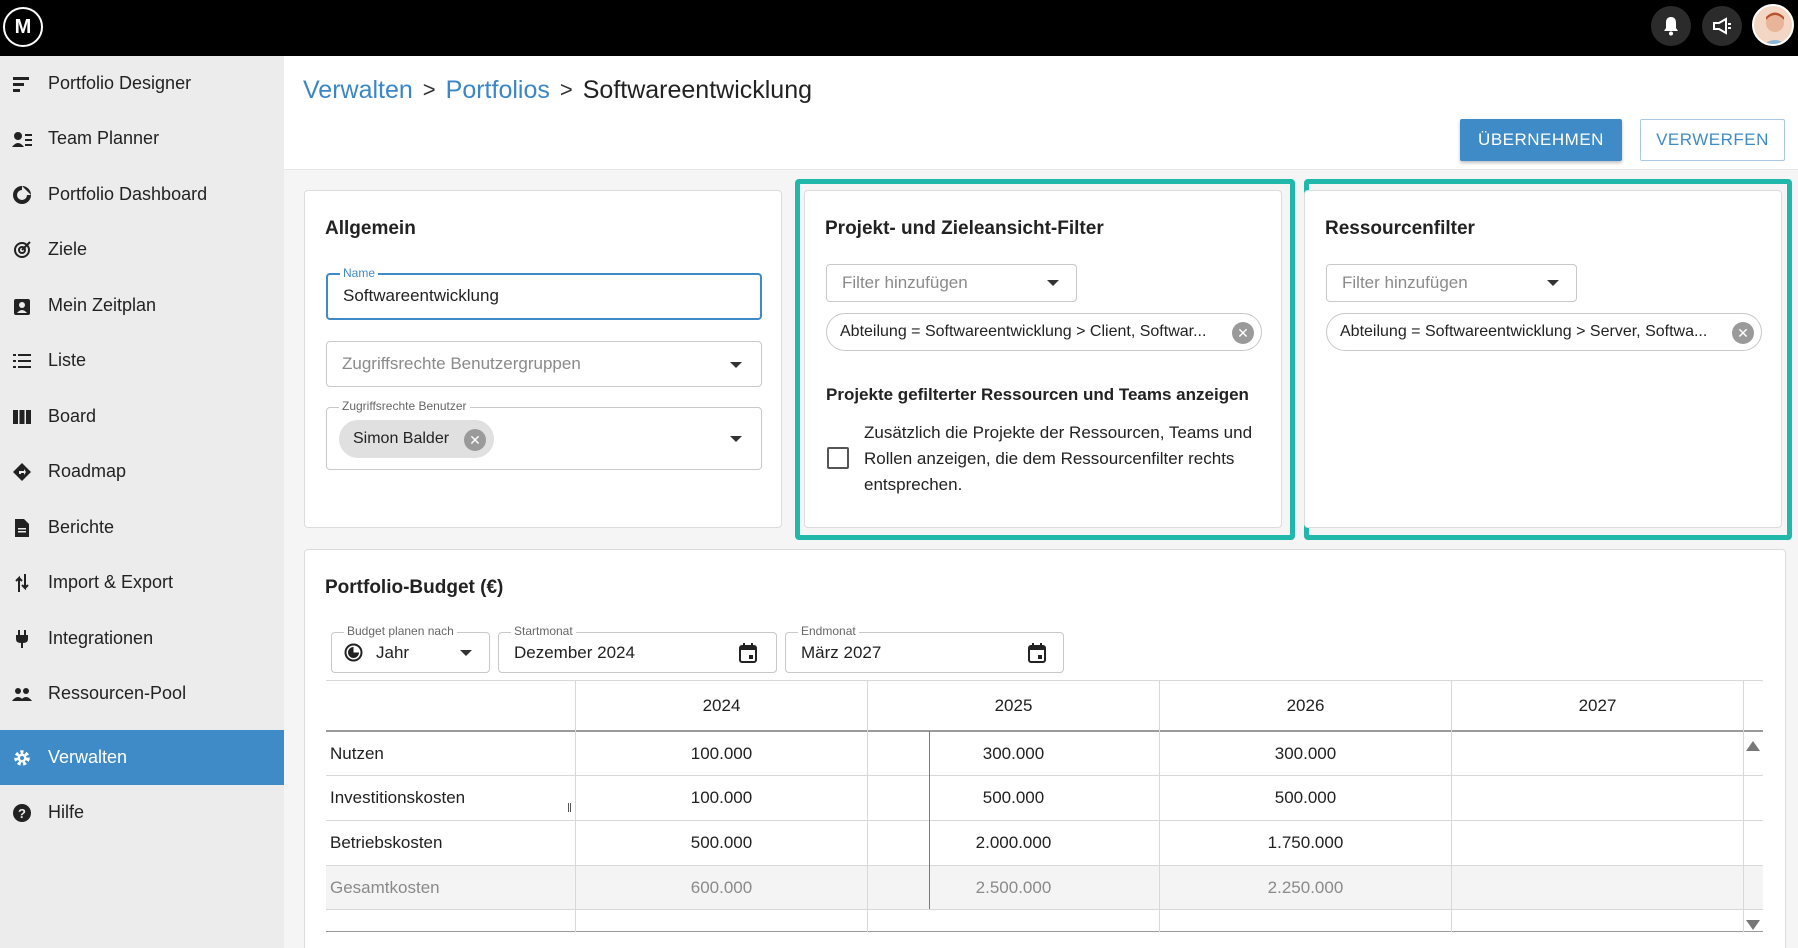 This screenshot has height=948, width=1798. I want to click on board-icon, so click(22, 417).